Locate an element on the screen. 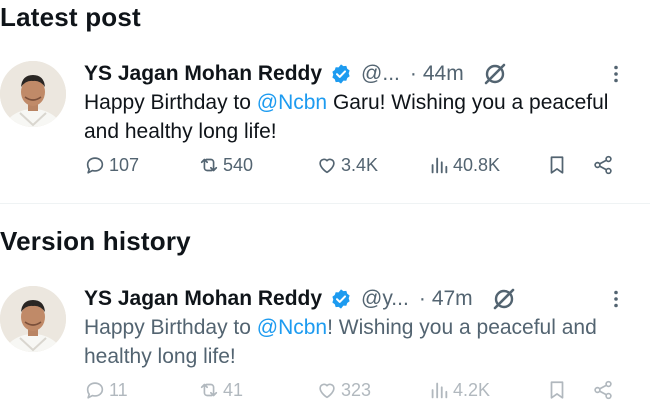 This screenshot has height=400, width=650. tweet-actions: 107 540 3.4K 40.8K is located at coordinates (354, 168).